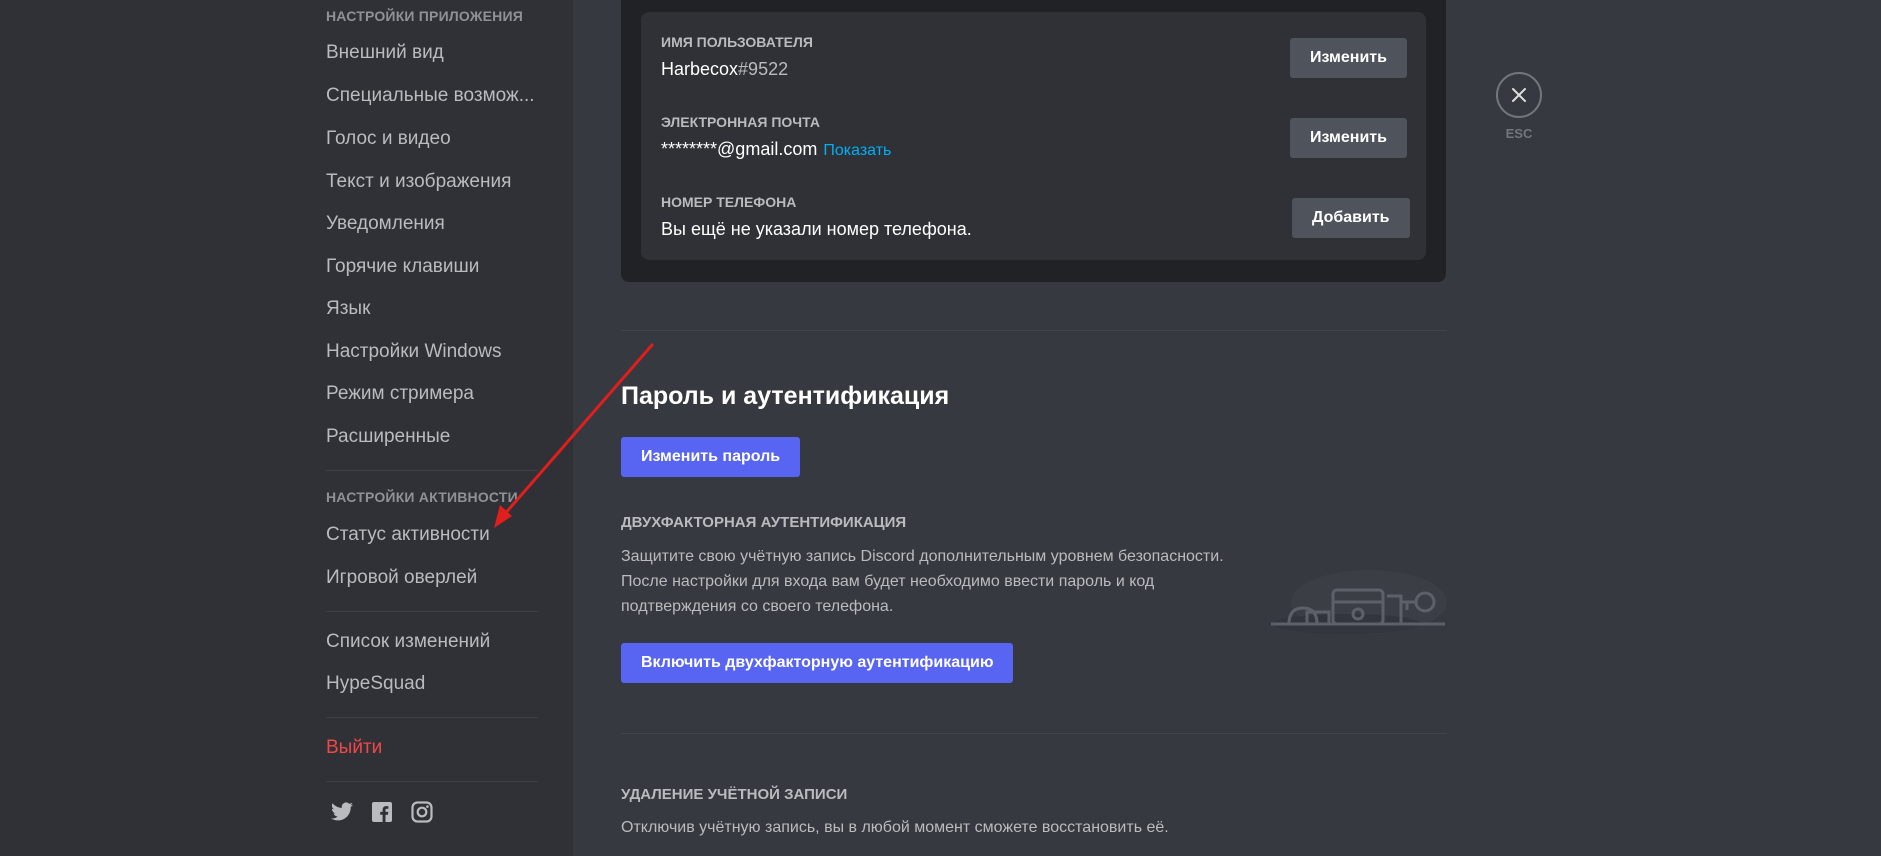 The width and height of the screenshot is (1881, 856). I want to click on email-value: ********@gmail.com Показать, so click(776, 149).